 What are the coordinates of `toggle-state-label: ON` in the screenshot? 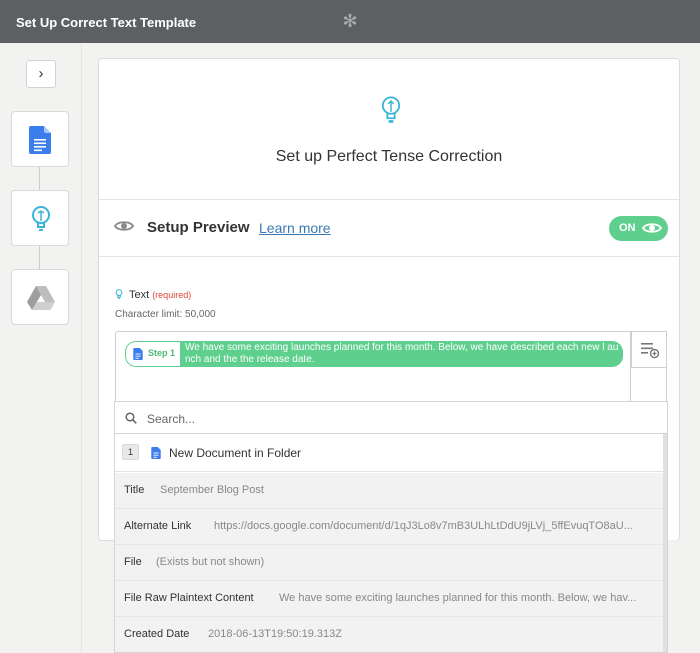 It's located at (627, 228).